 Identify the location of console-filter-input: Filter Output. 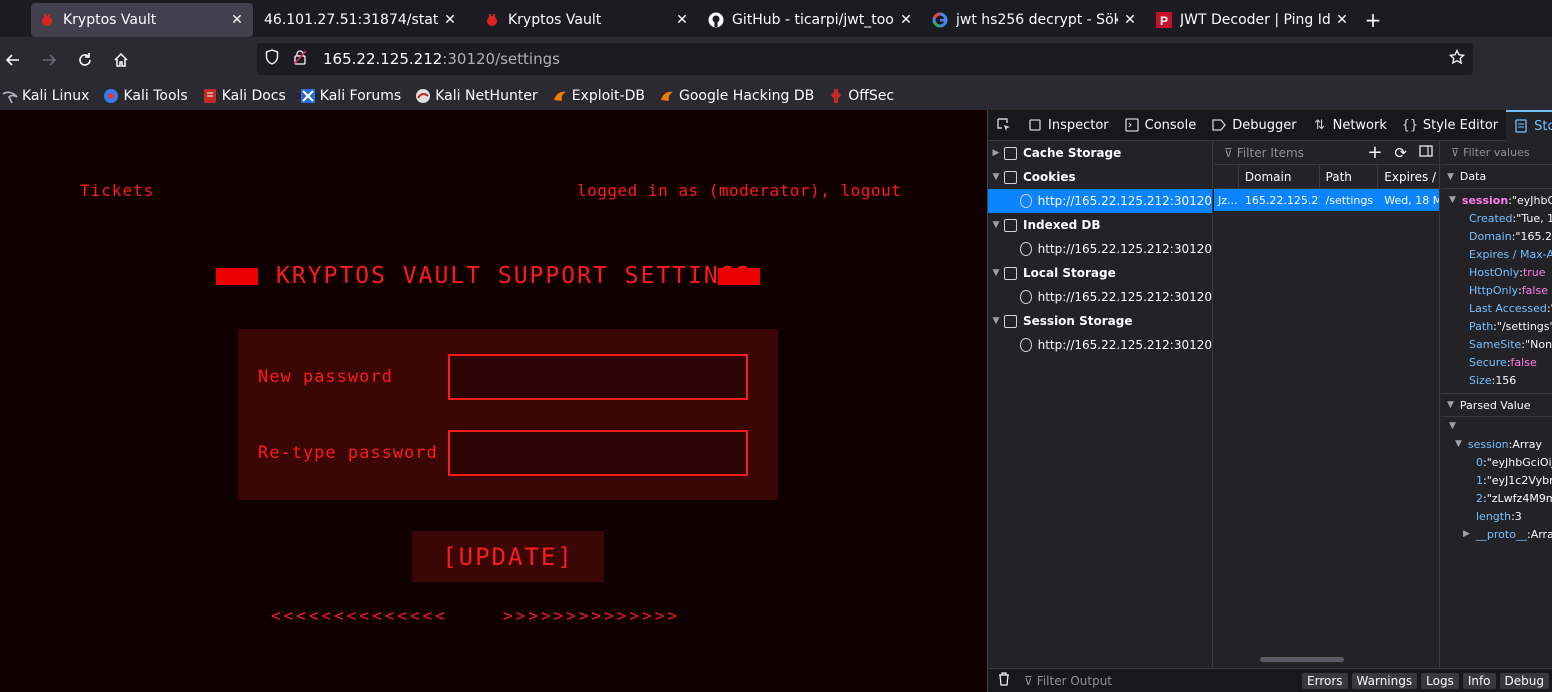
(1169, 681).